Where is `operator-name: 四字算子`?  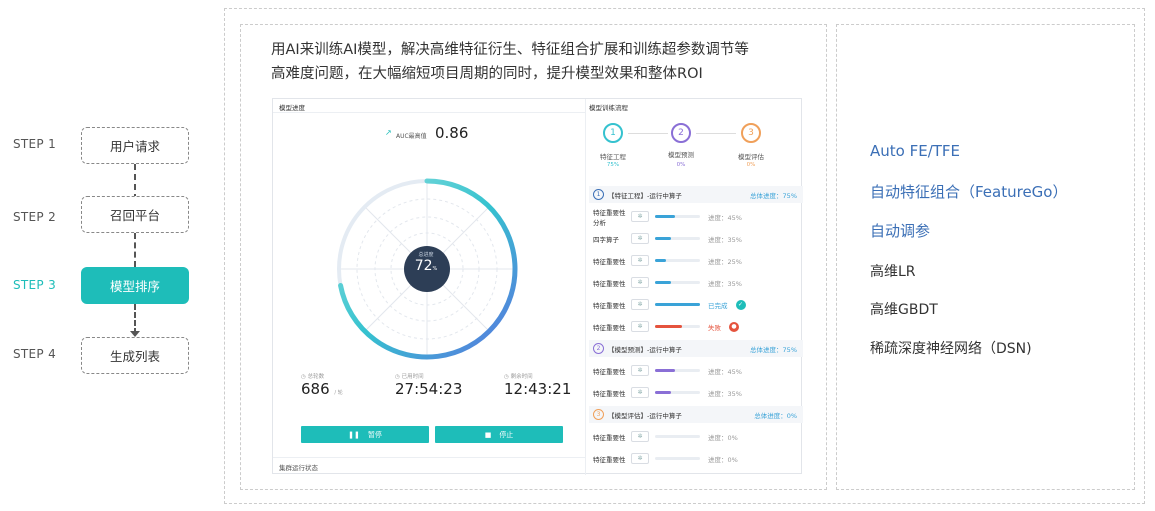
operator-name: 四字算子 is located at coordinates (606, 239).